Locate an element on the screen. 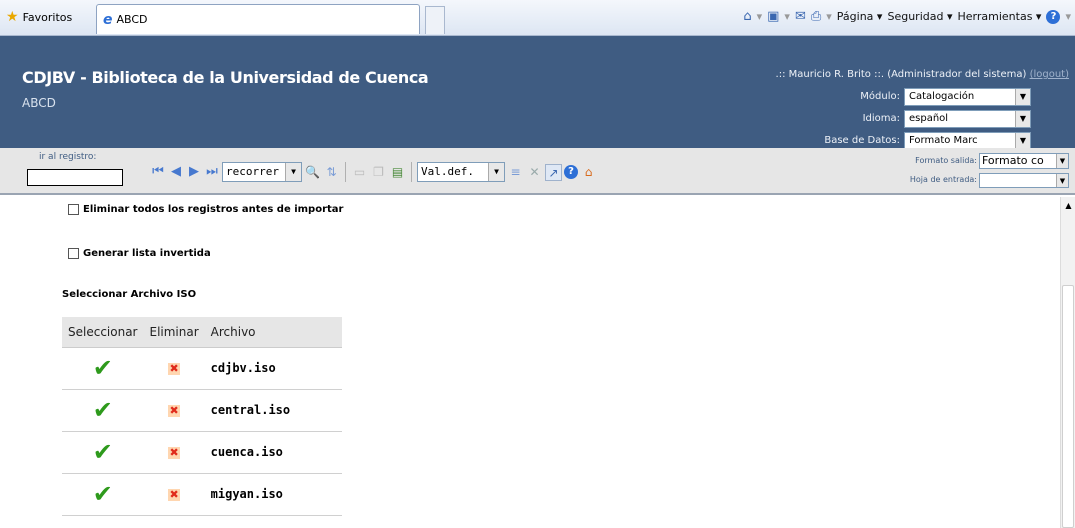 The image size is (1075, 528). feeds-icon: ▣ is located at coordinates (773, 16).